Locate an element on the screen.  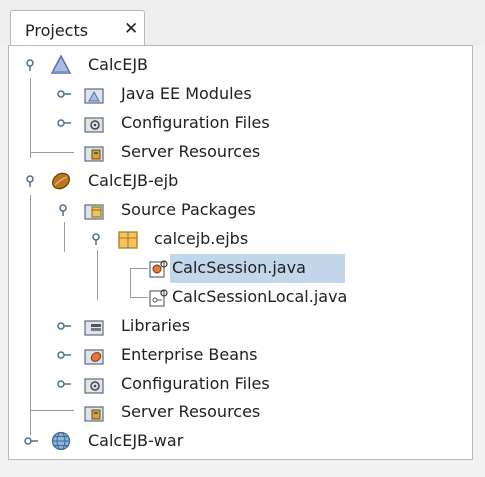
source-packages-icon is located at coordinates (94, 211).